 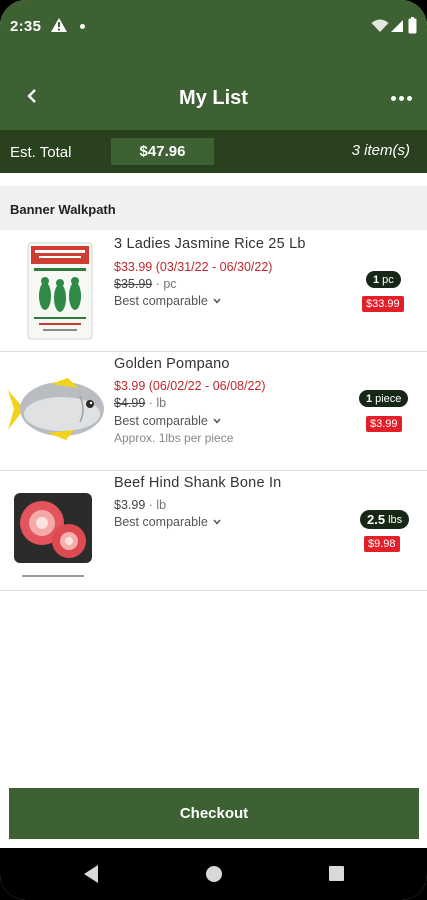 I want to click on alert-icon, so click(x=59, y=25).